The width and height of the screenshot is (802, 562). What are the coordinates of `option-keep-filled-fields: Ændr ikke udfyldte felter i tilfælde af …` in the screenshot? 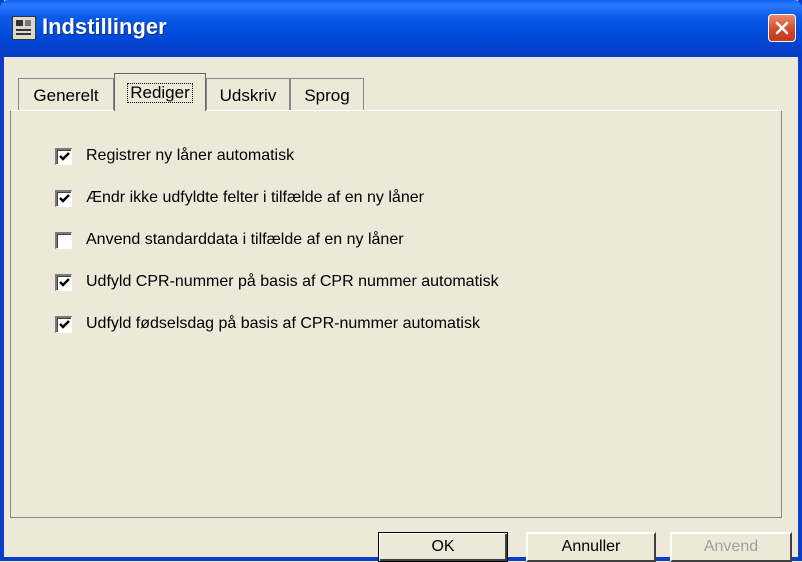 It's located at (239, 198).